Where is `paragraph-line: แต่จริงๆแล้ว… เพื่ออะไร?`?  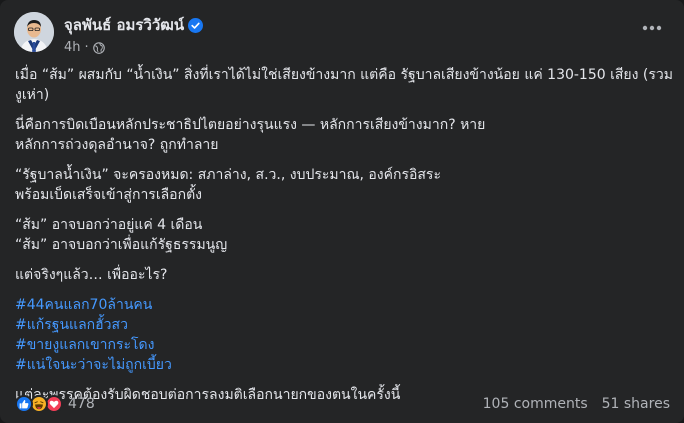 paragraph-line: แต่จริงๆแล้ว… เพื่ออะไร? is located at coordinates (91, 275).